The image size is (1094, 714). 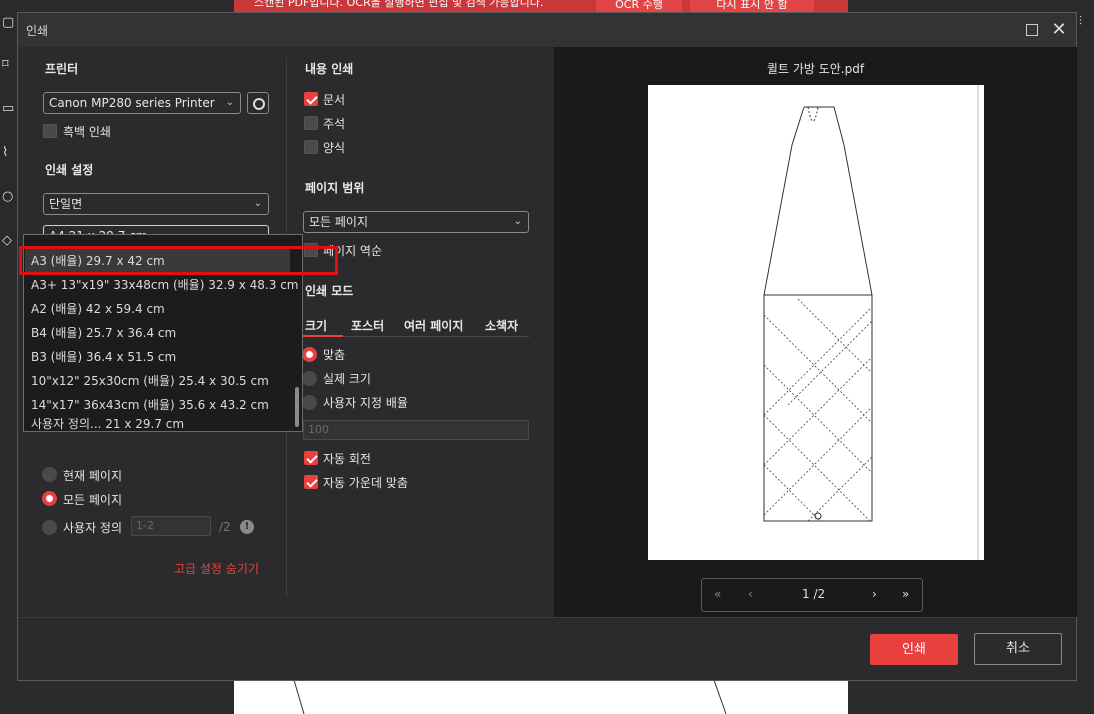 I want to click on printer-properties-button, so click(x=258, y=103).